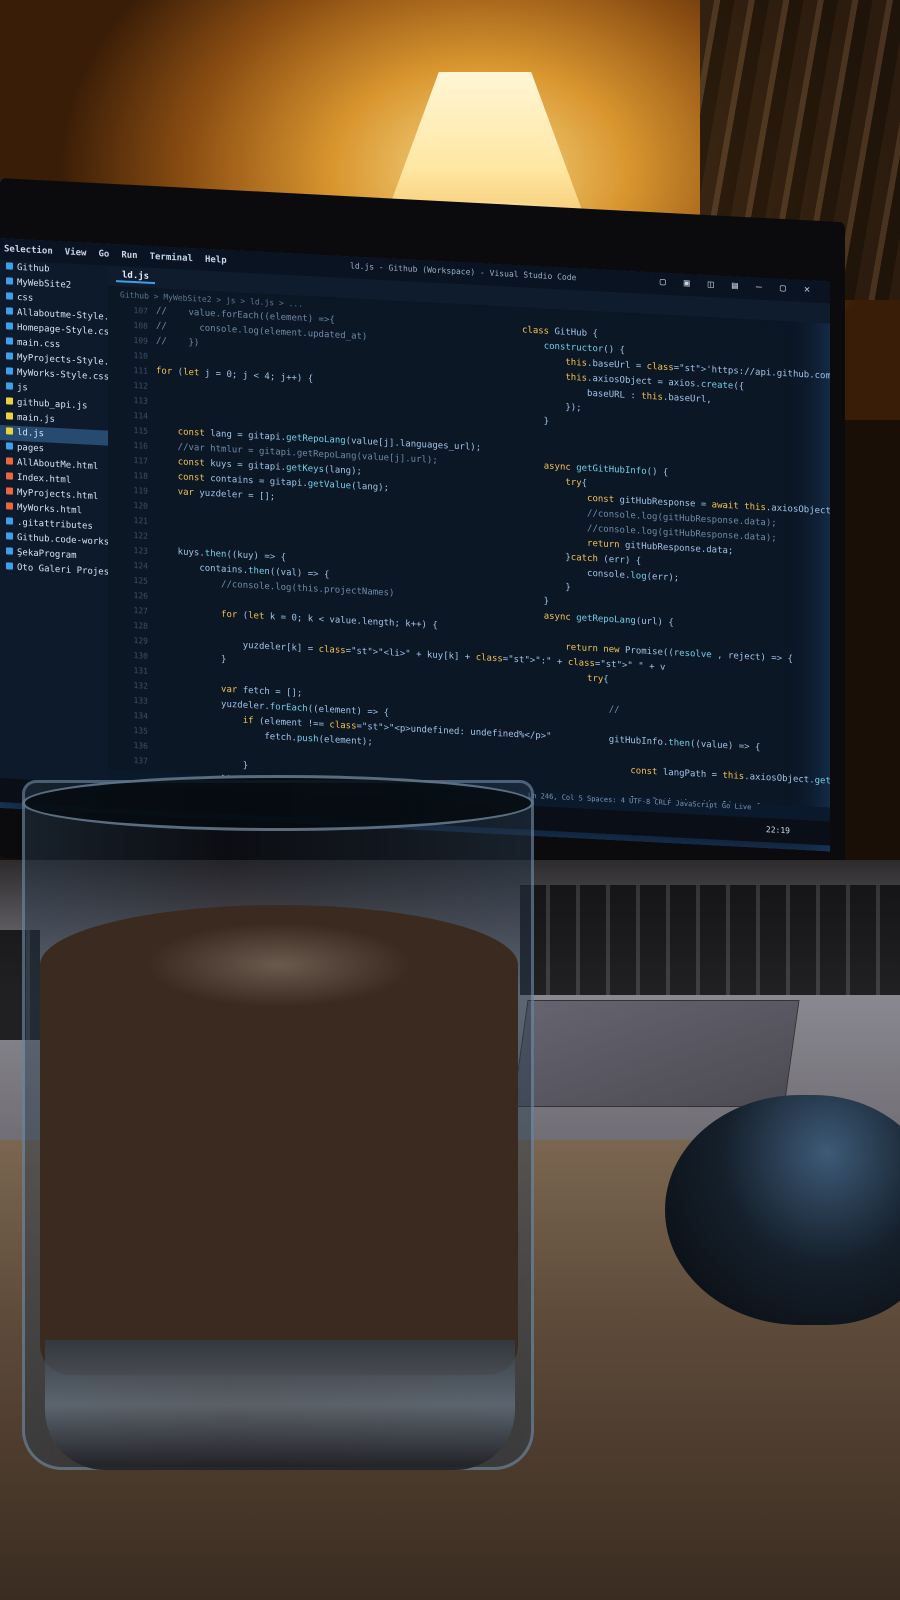 This screenshot has height=1600, width=900. Describe the element at coordinates (216, 260) in the screenshot. I see `menu-item-help: Help` at that location.